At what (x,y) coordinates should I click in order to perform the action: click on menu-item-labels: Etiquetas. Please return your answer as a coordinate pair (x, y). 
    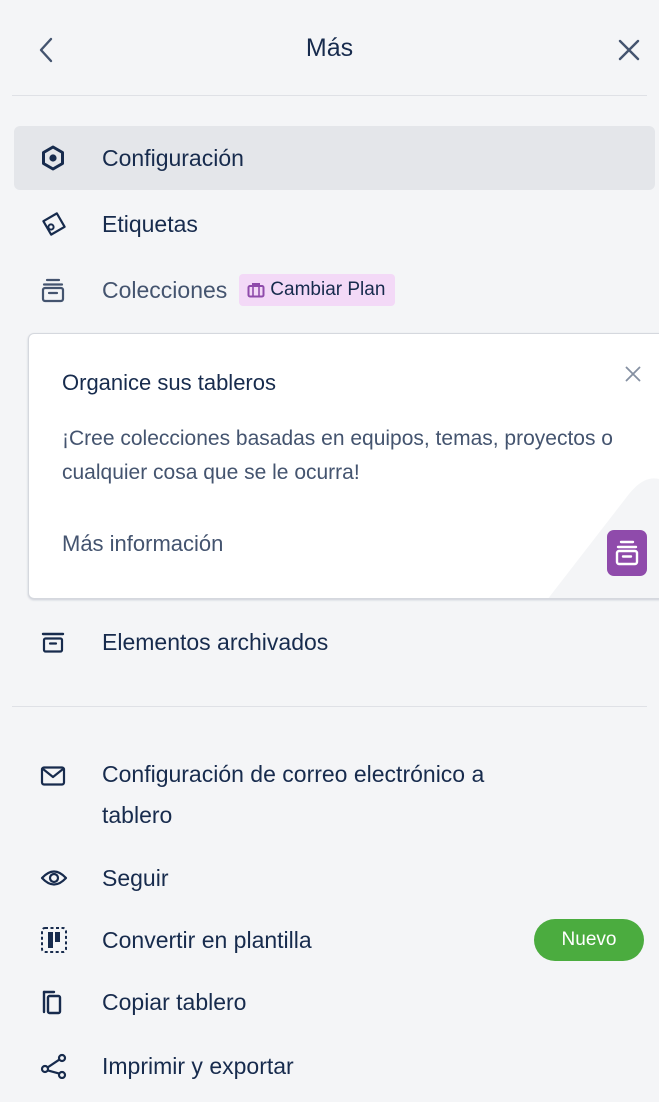
    Looking at the image, I should click on (334, 224).